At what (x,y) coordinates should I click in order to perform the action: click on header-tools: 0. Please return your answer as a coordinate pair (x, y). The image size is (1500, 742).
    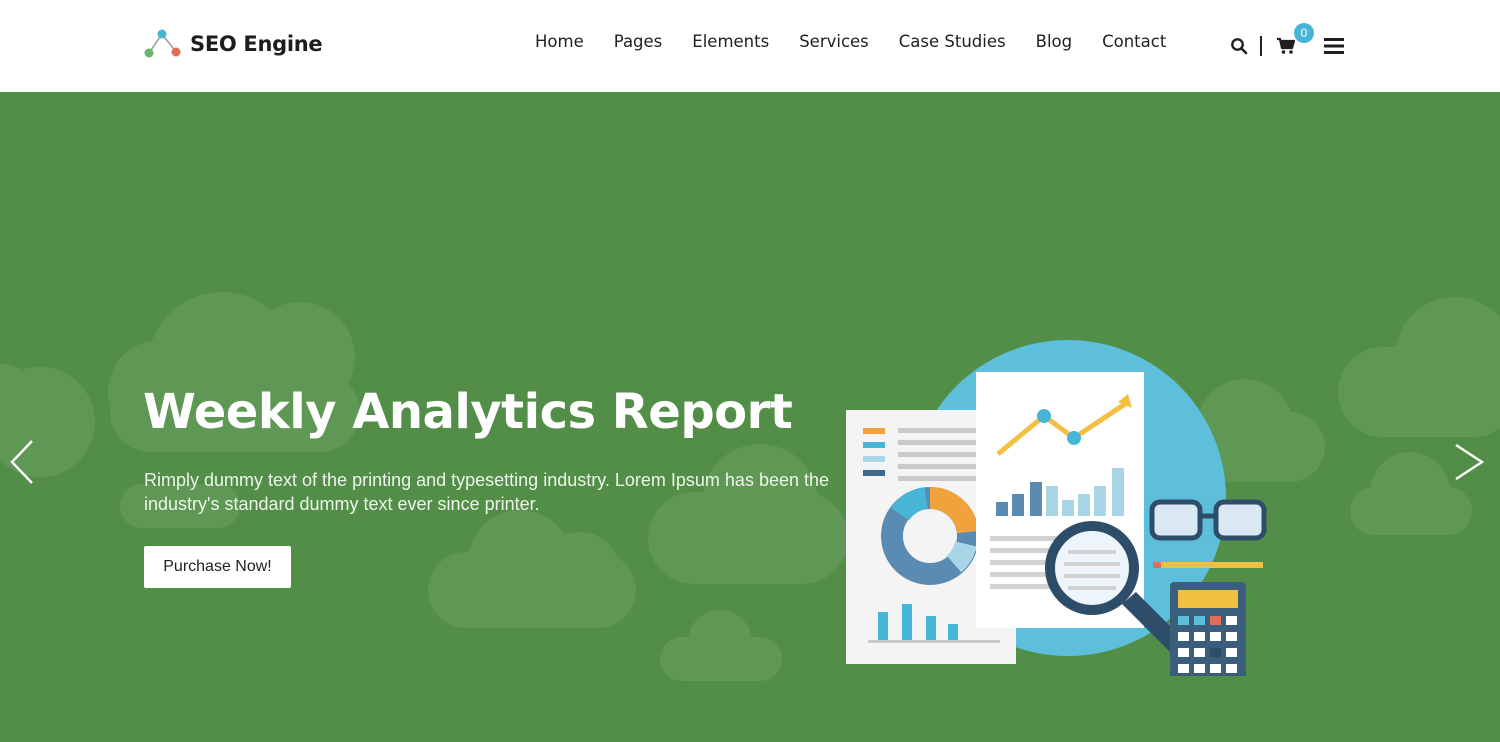
    Looking at the image, I should click on (1287, 43).